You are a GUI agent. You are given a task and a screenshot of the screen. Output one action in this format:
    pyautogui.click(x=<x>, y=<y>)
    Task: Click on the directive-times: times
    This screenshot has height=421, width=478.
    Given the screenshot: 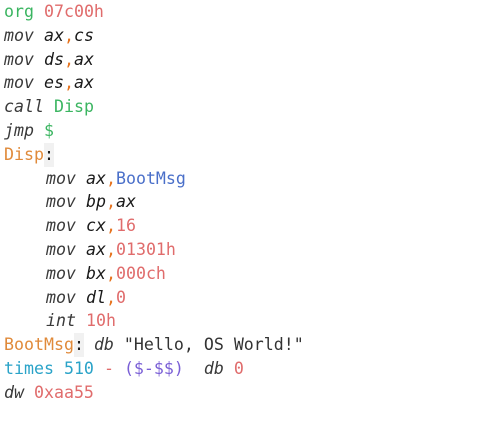 What is the action you would take?
    pyautogui.click(x=29, y=368)
    